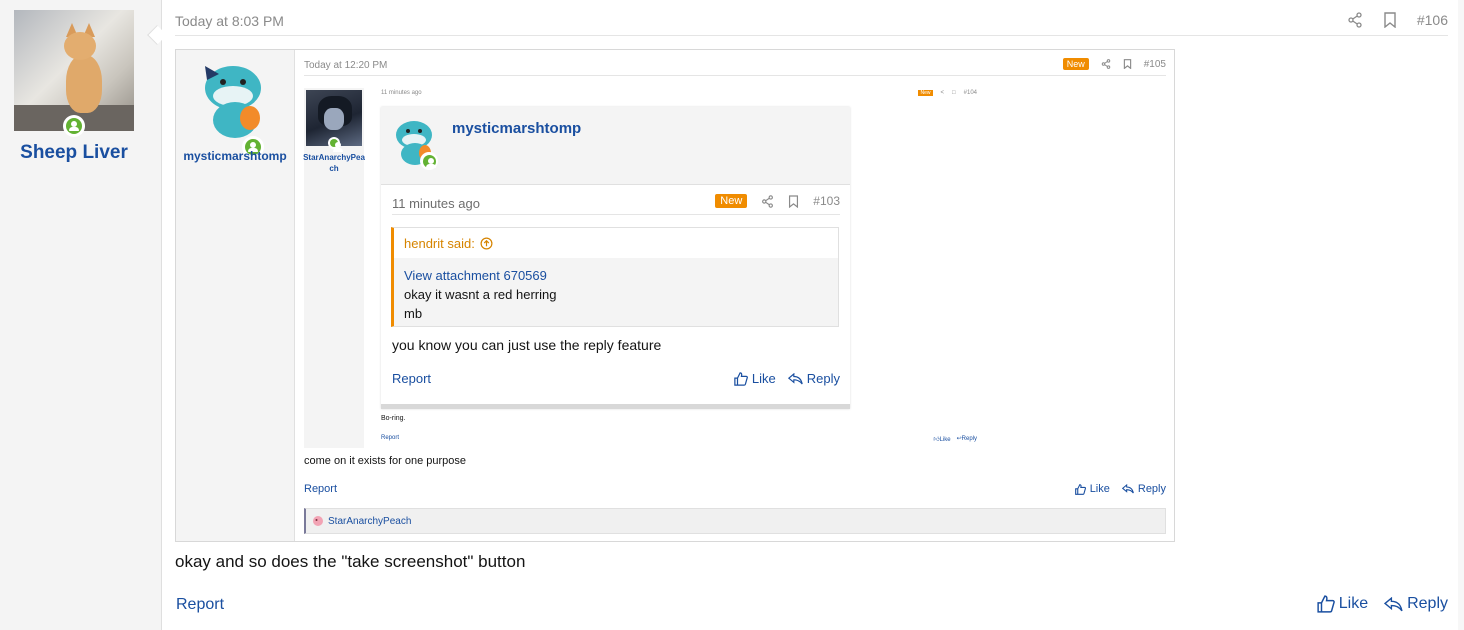  Describe the element at coordinates (334, 163) in the screenshot. I see `username: StarAnarchyPeach` at that location.